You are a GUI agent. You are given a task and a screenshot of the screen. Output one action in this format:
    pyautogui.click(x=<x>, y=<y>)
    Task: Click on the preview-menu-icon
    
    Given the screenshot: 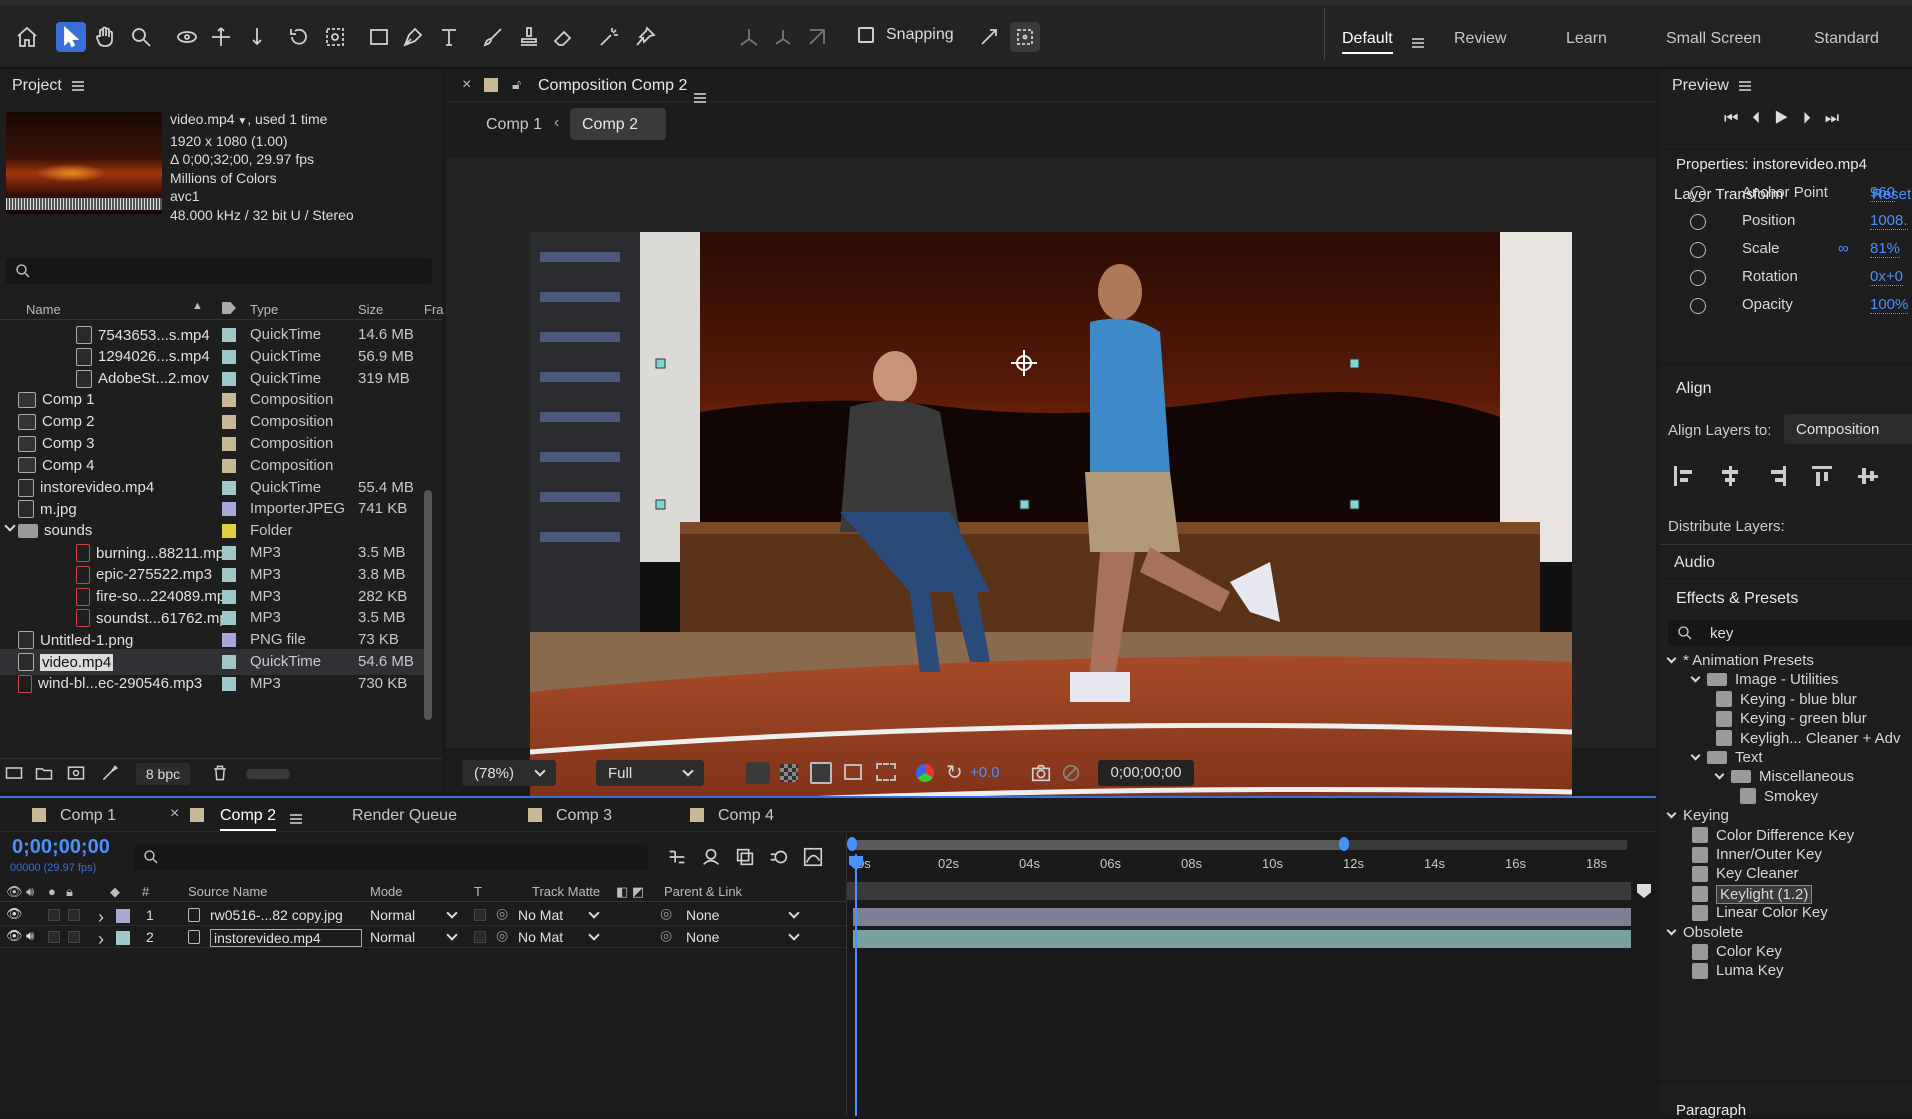 What is the action you would take?
    pyautogui.click(x=1744, y=86)
    